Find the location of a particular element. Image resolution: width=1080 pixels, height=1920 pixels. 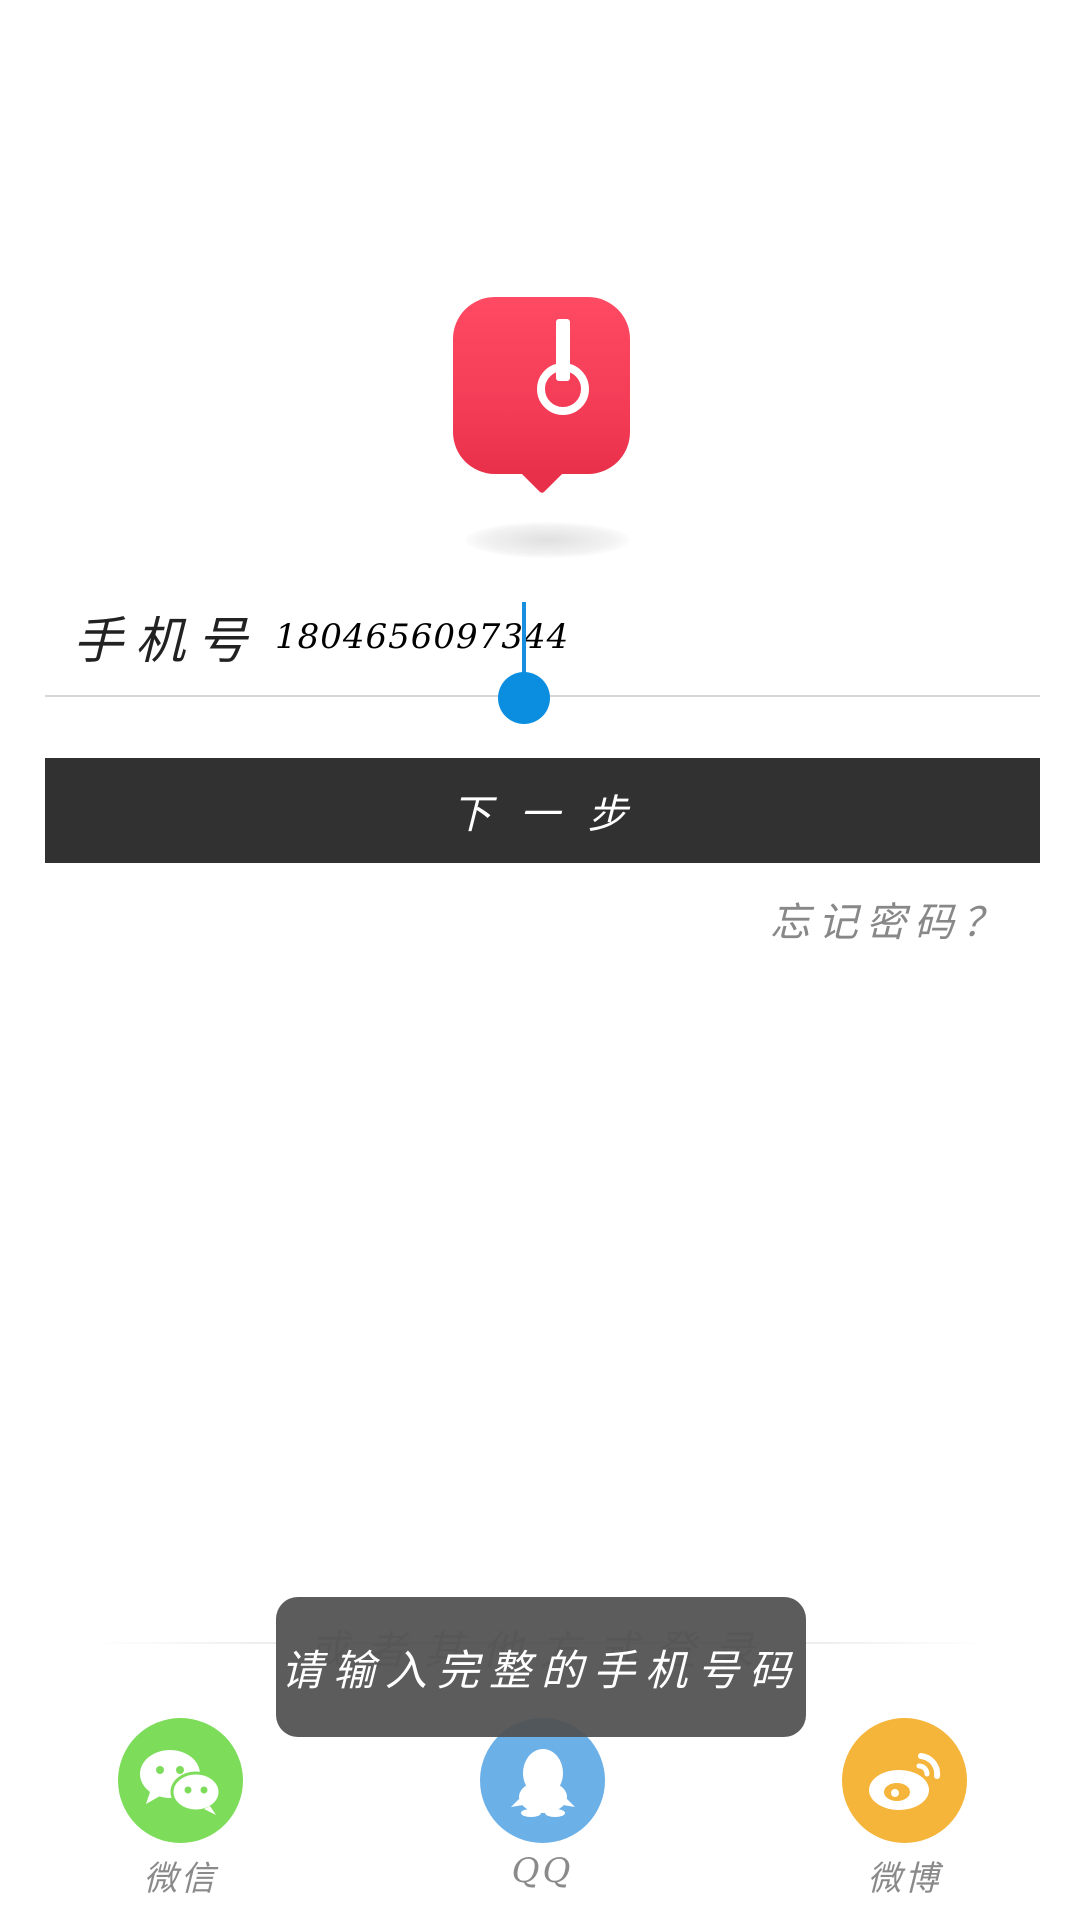

cursor-handle is located at coordinates (524, 698).